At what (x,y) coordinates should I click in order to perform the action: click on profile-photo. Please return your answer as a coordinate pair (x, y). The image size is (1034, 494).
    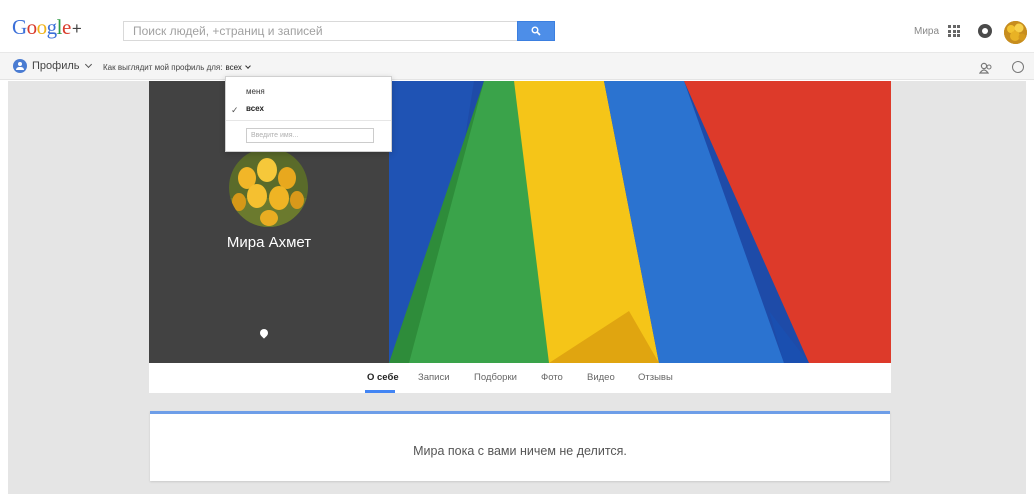
    Looking at the image, I should click on (268, 187).